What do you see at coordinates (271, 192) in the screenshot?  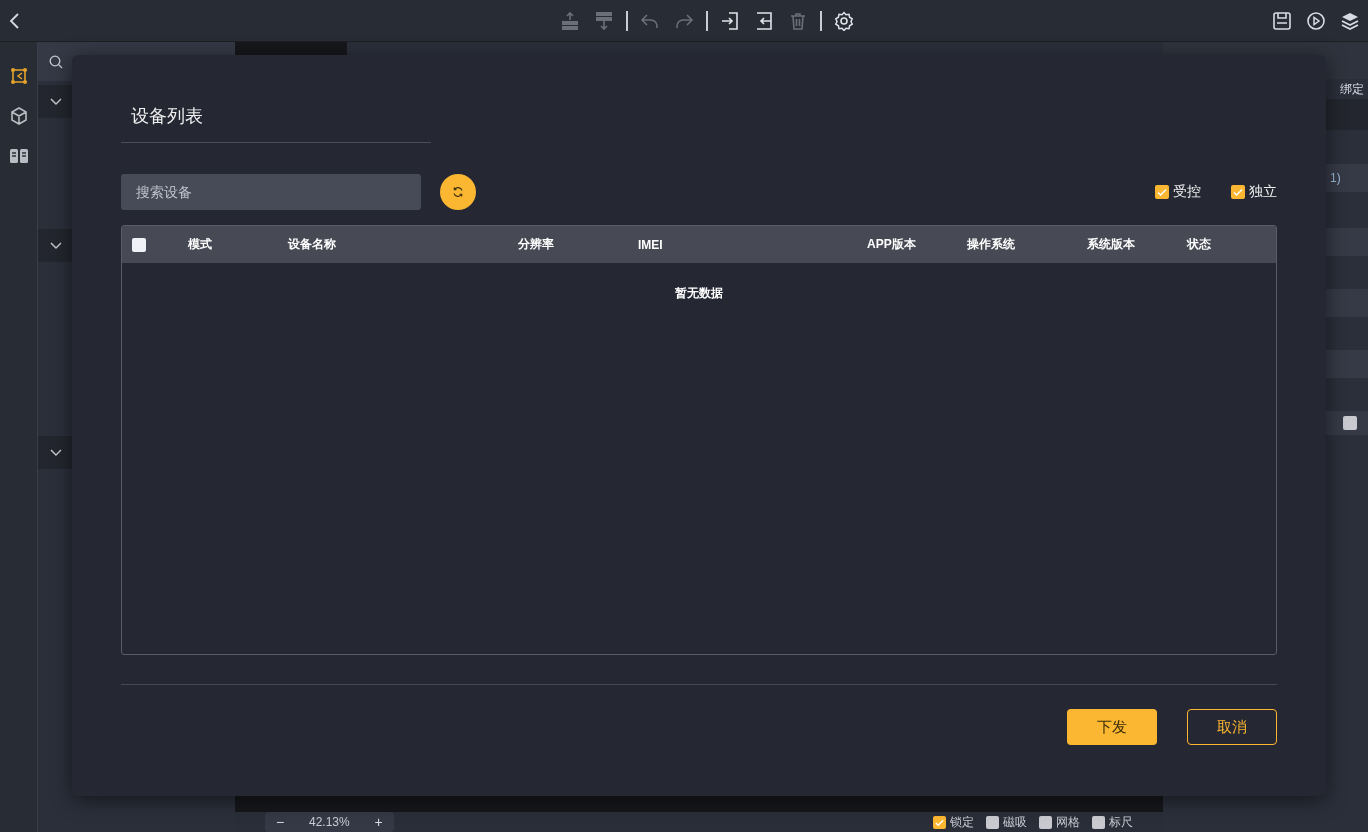 I see `search-field: 搜索设备` at bounding box center [271, 192].